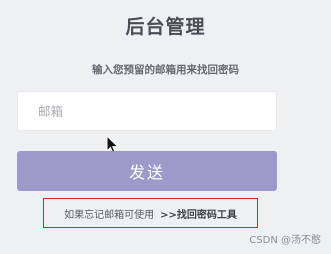 Image resolution: width=331 pixels, height=254 pixels. What do you see at coordinates (285, 240) in the screenshot?
I see `watermark: CSDN @汤不憨` at bounding box center [285, 240].